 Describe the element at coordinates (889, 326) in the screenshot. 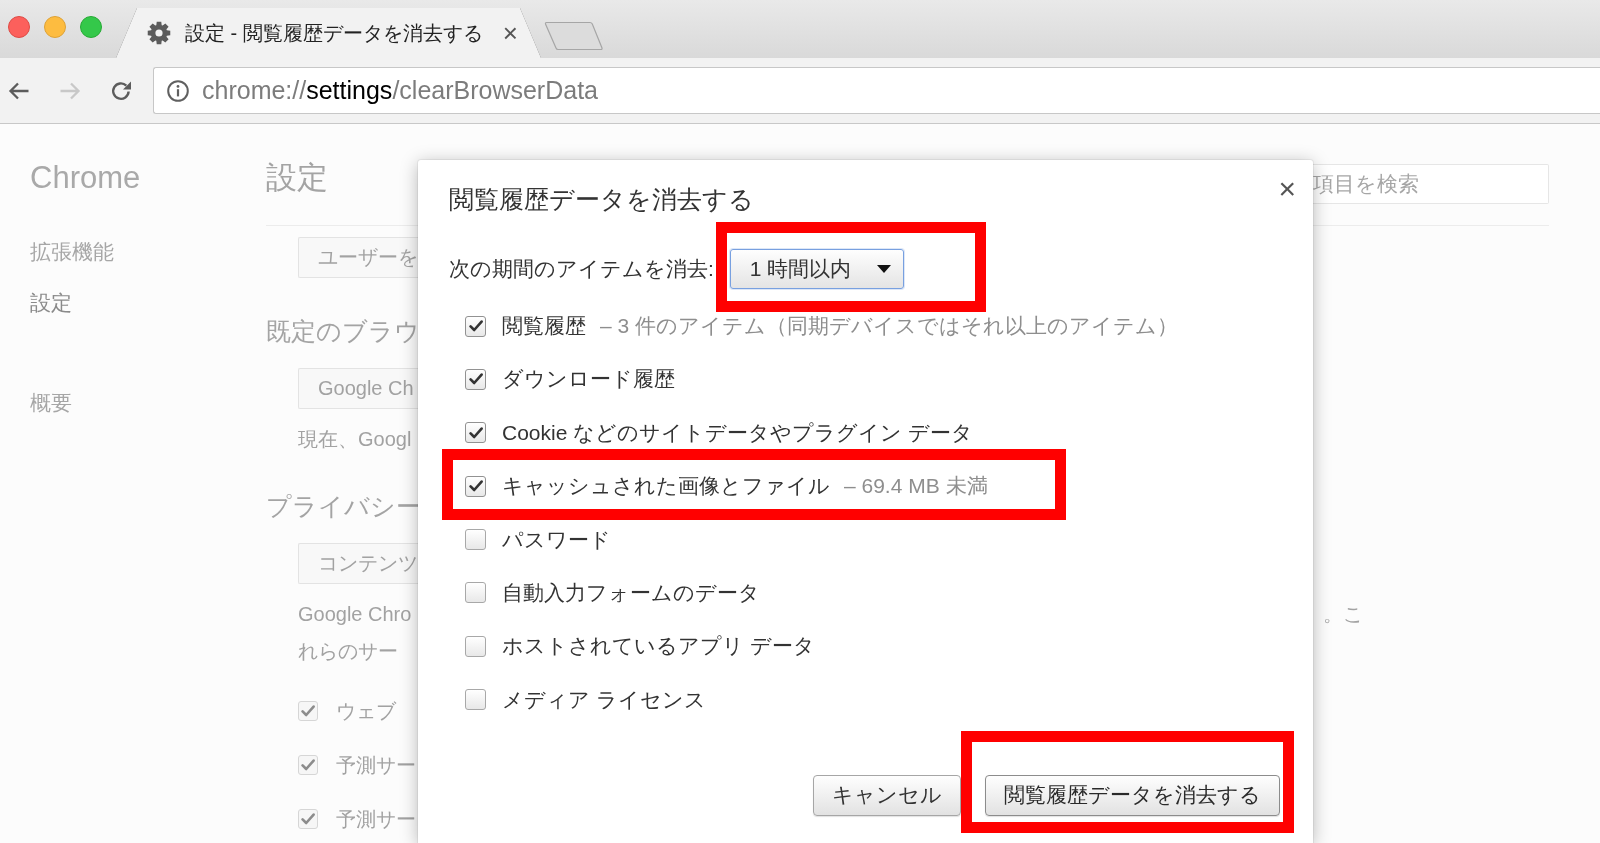

I see `item-detail: – 3 件のアイテム（同期デバイスではそれ以上のアイテム）` at that location.